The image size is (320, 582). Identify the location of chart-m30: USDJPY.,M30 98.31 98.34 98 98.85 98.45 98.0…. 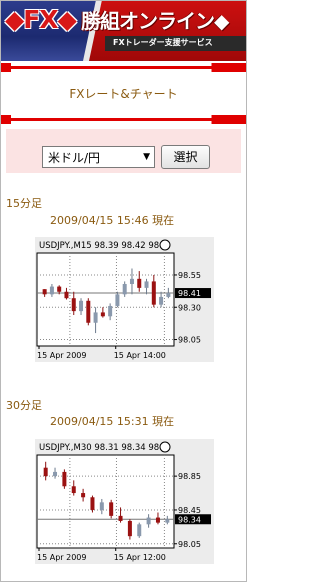
(124, 501).